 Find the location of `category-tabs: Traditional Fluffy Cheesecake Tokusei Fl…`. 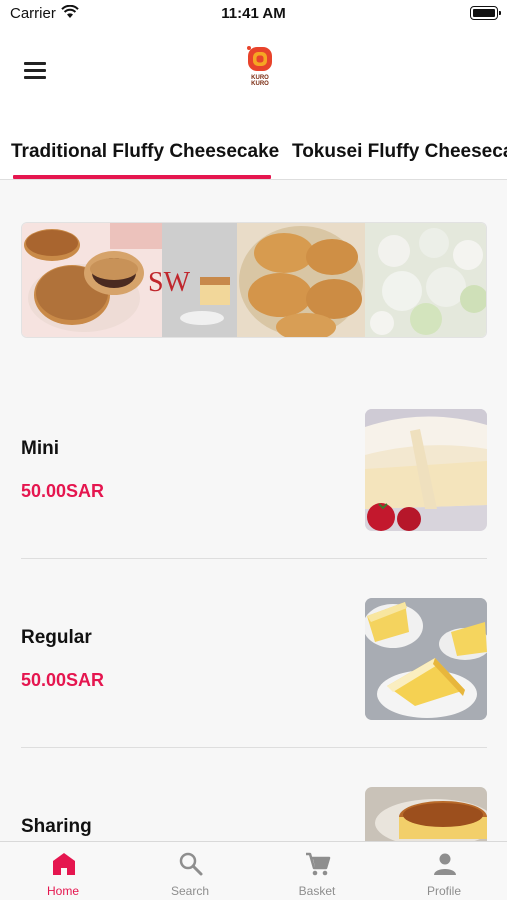

category-tabs: Traditional Fluffy Cheesecake Tokusei Fl… is located at coordinates (253, 147).